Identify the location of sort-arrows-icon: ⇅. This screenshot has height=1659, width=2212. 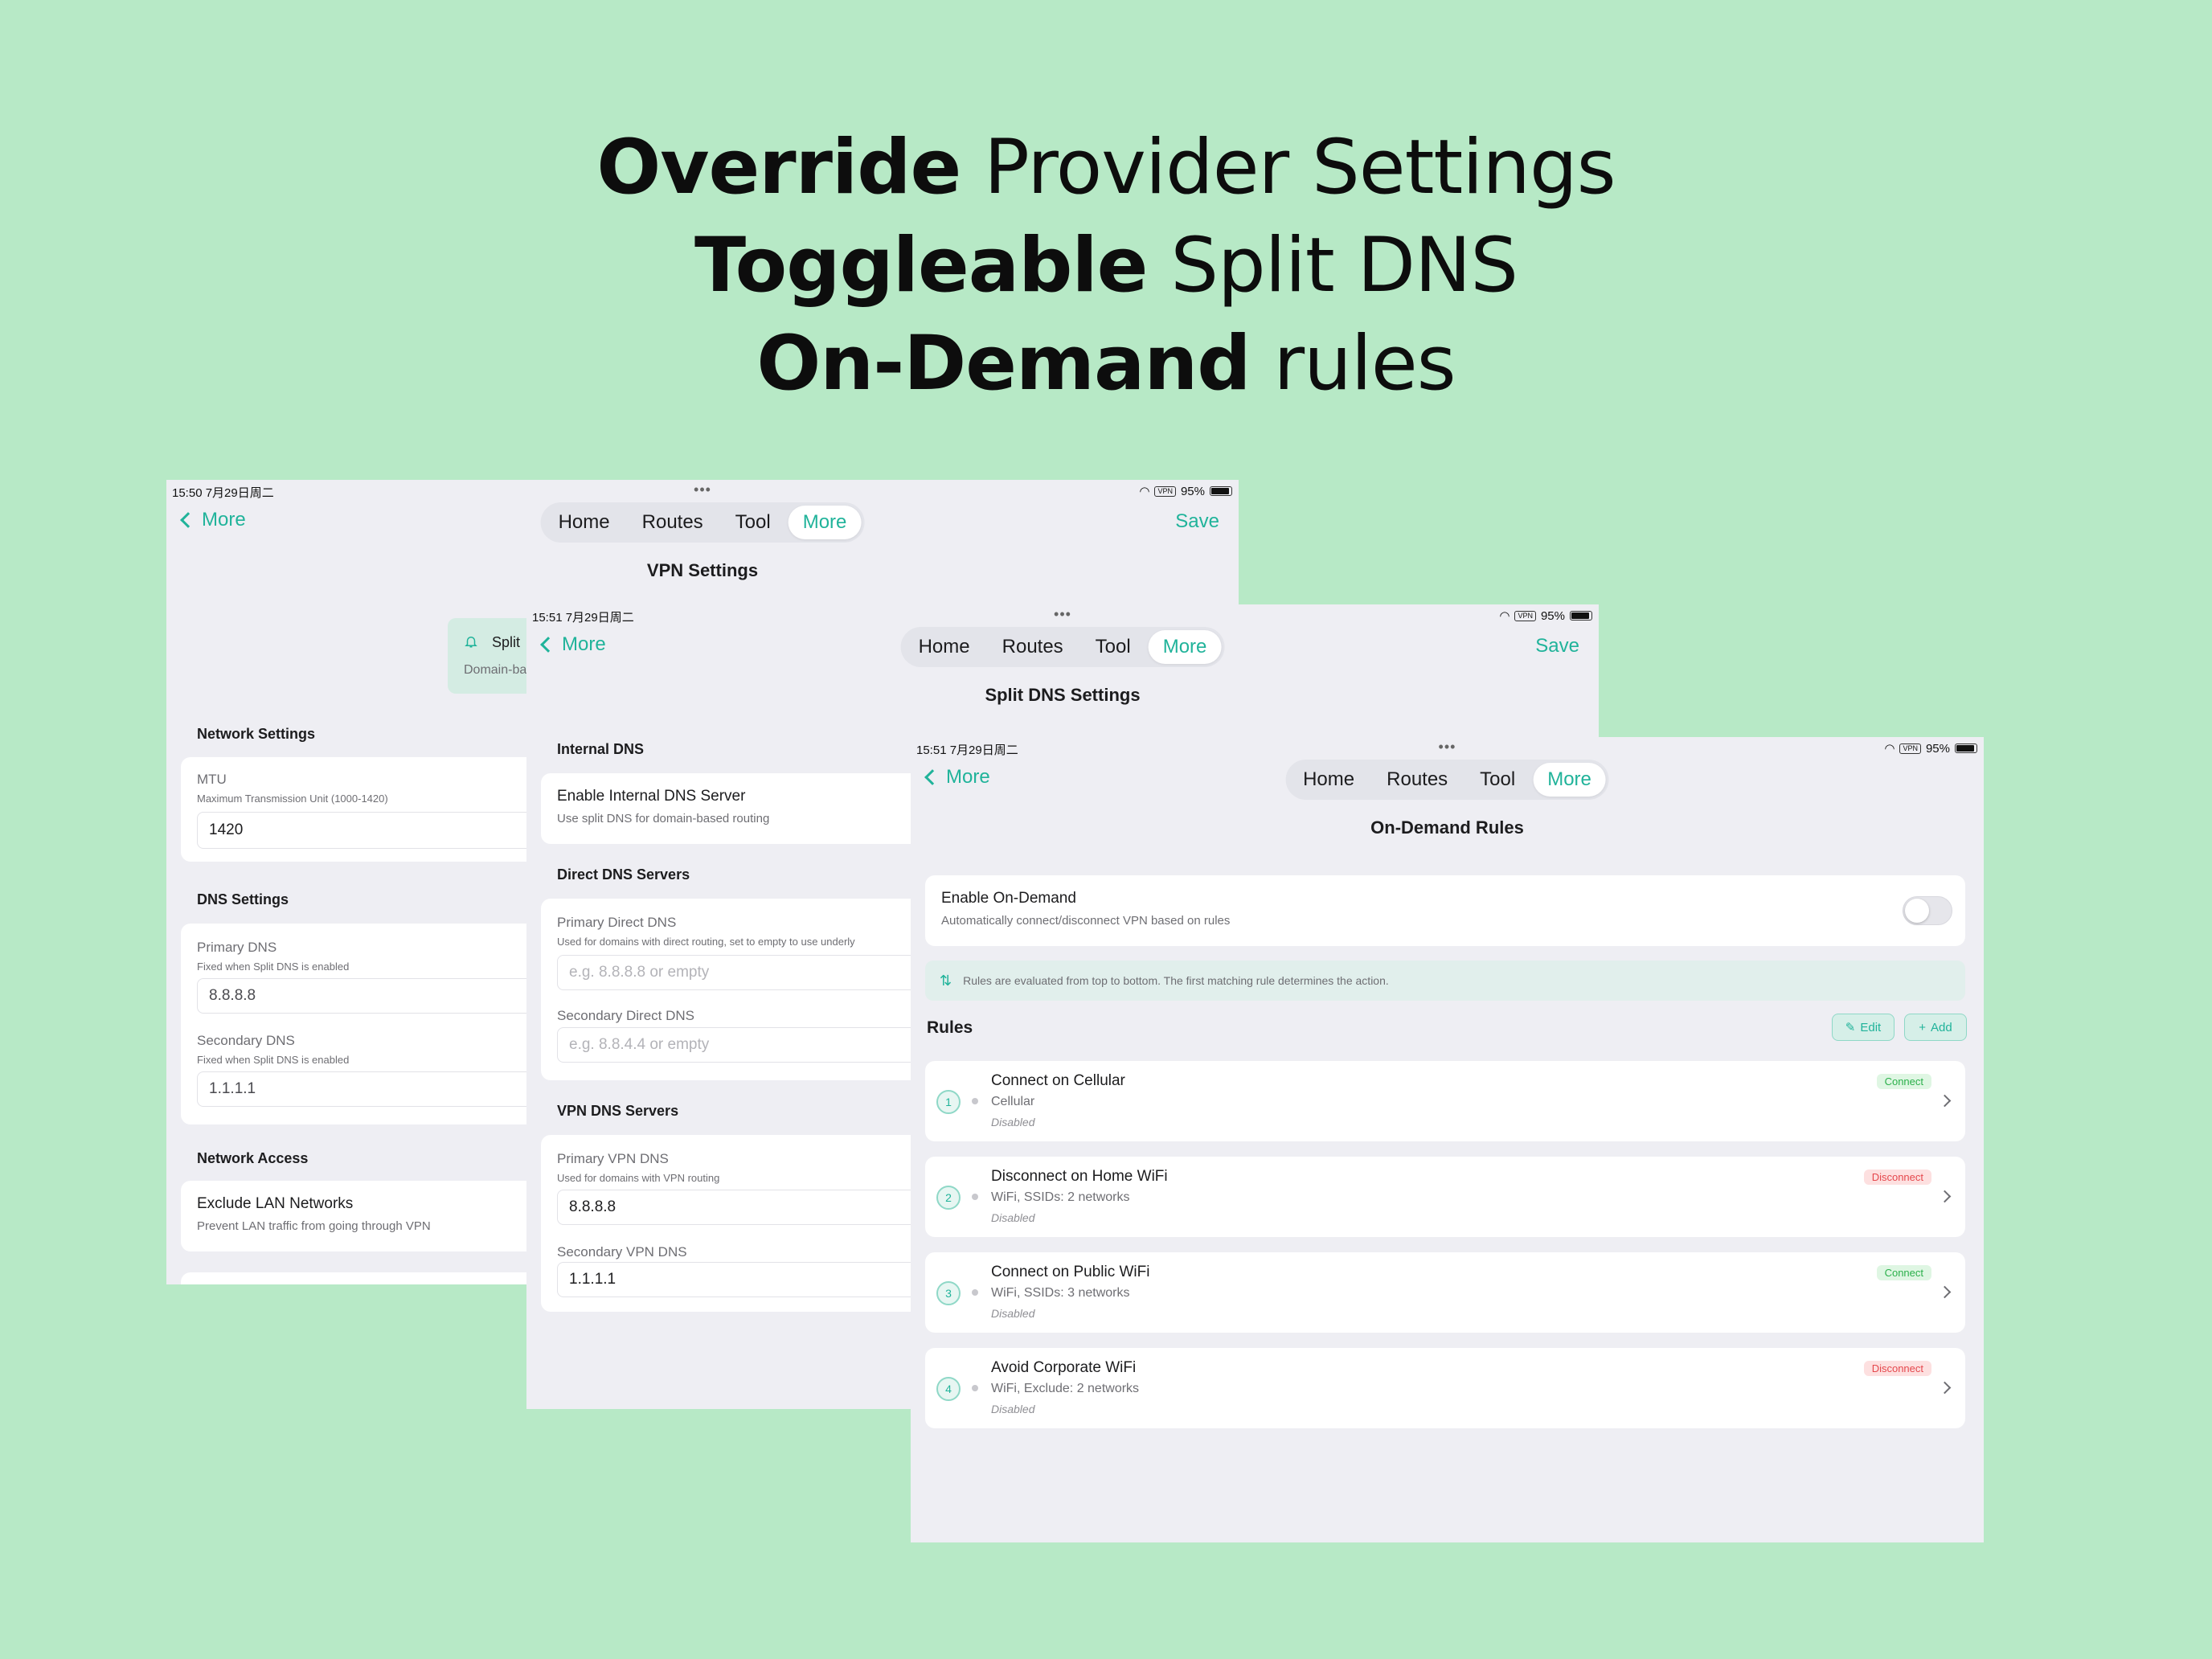
(946, 980).